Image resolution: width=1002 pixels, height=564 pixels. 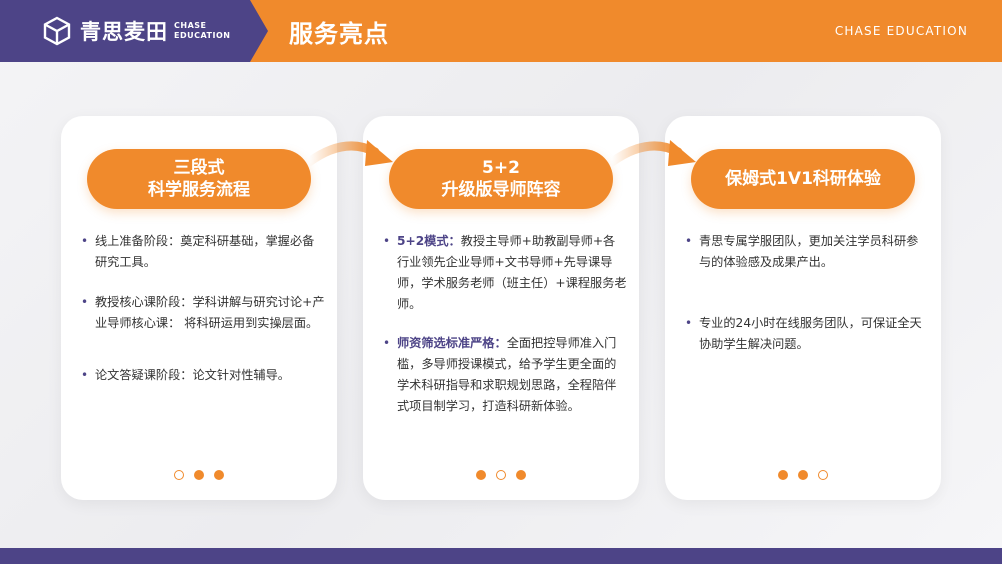 I want to click on list-item: 线上准备阶段：奠定科研基础，掌握必备研究工具。, so click(x=202, y=252).